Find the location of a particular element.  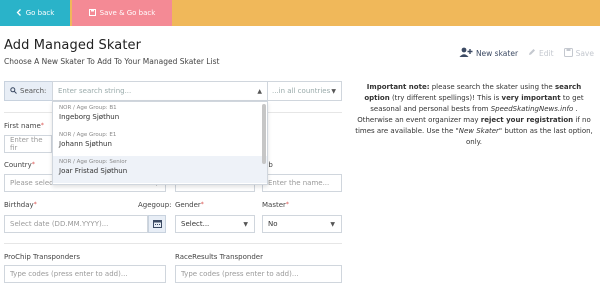

search-result-item: NOR / Age Group: B1 Ingeborg Sjøthun is located at coordinates (160, 115).